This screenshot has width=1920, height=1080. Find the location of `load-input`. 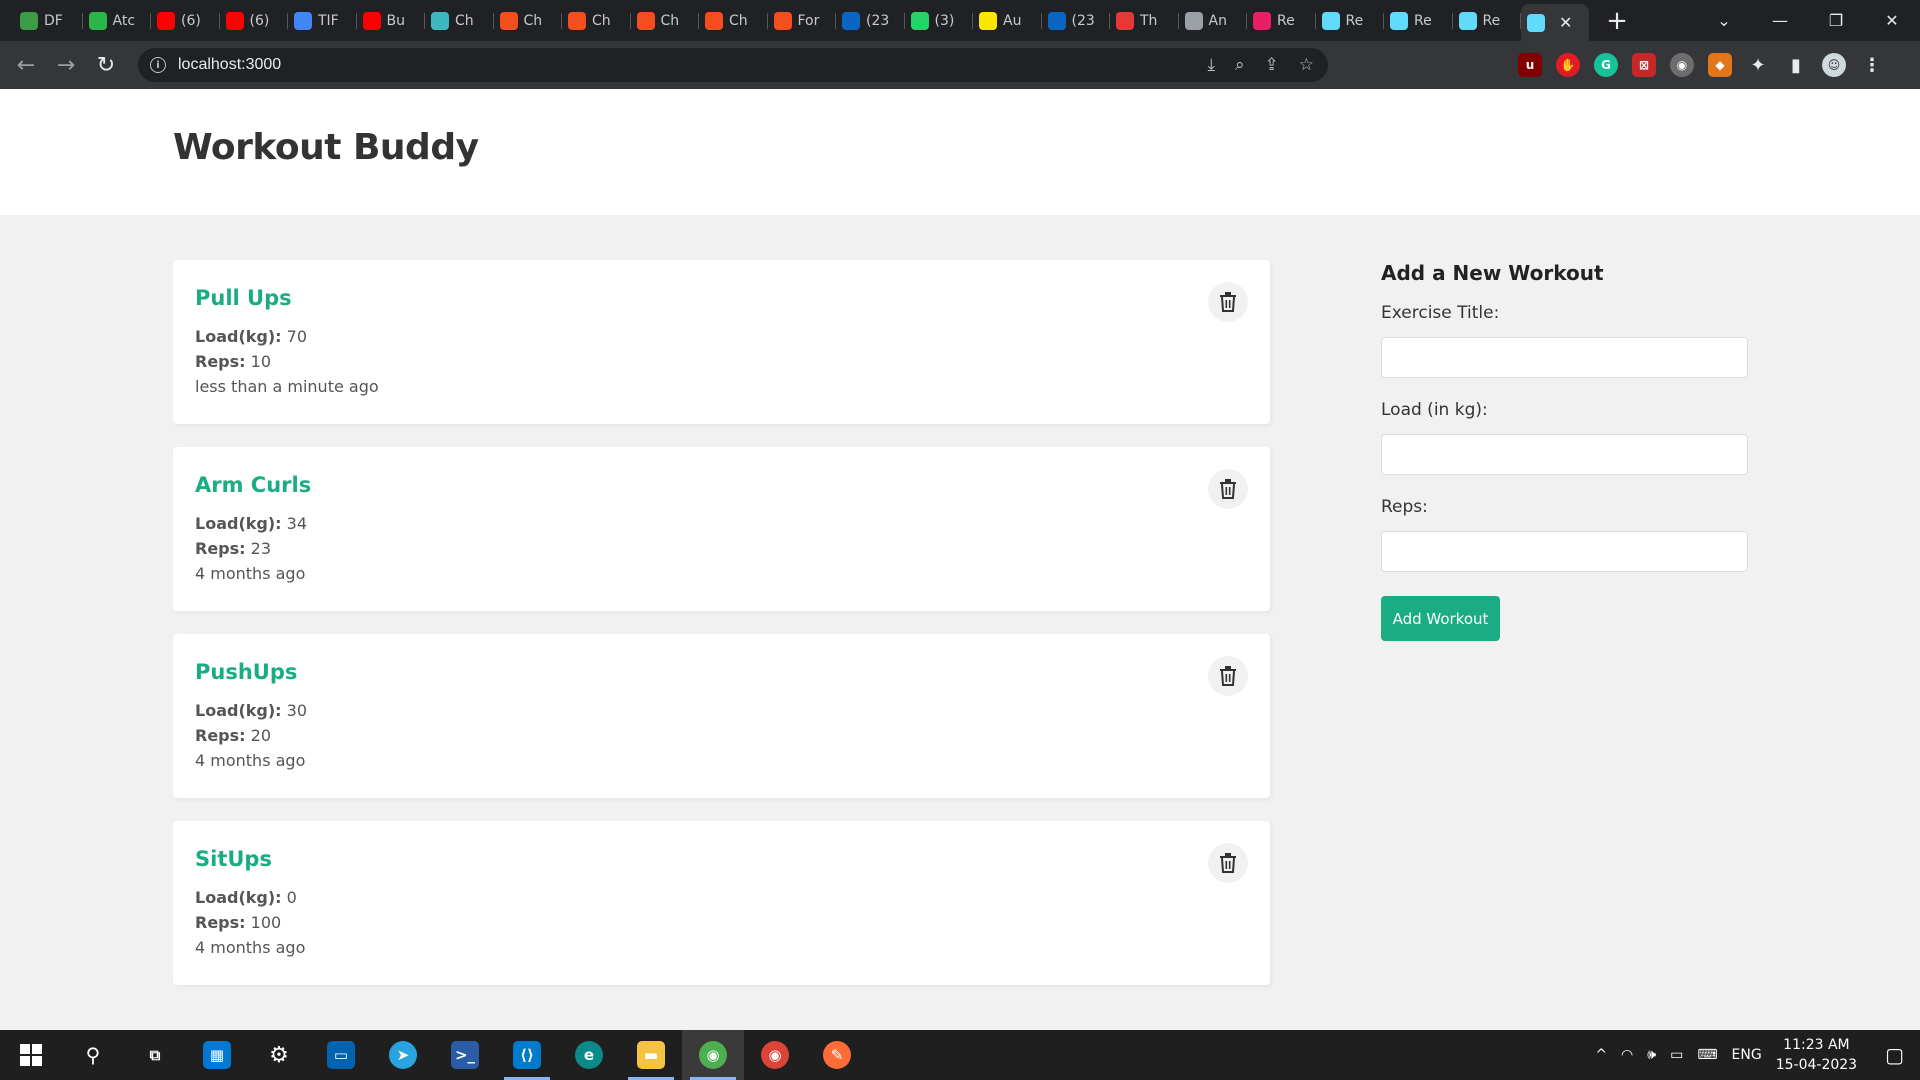

load-input is located at coordinates (1564, 454).